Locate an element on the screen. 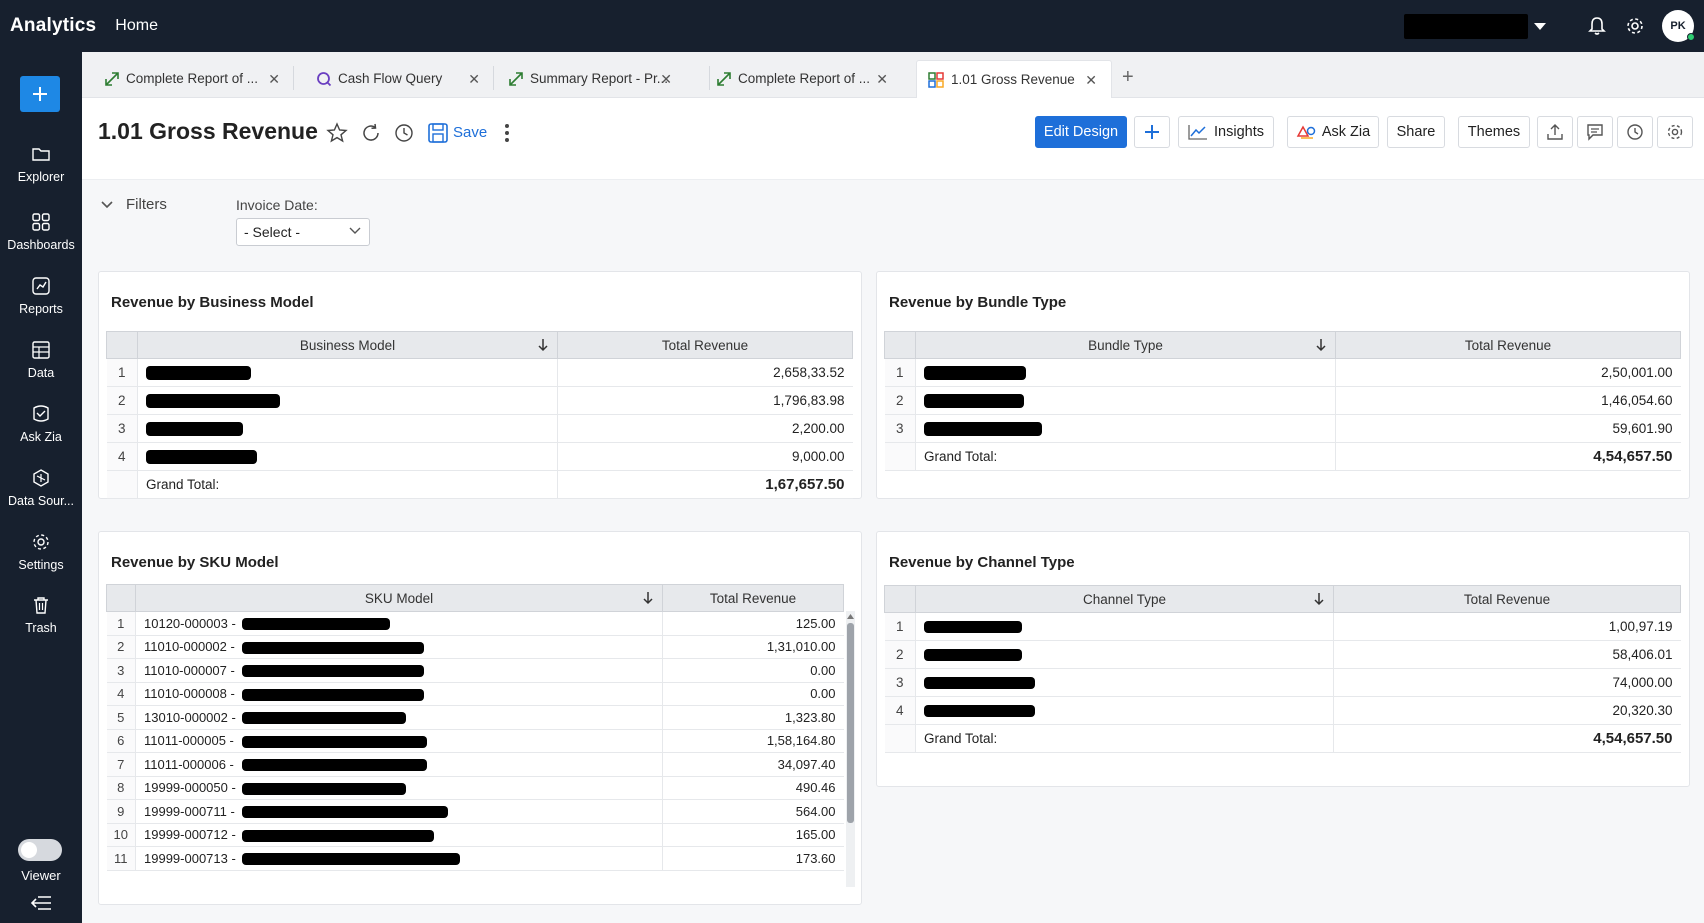 Image resolution: width=1704 pixels, height=923 pixels. save-icon is located at coordinates (438, 133).